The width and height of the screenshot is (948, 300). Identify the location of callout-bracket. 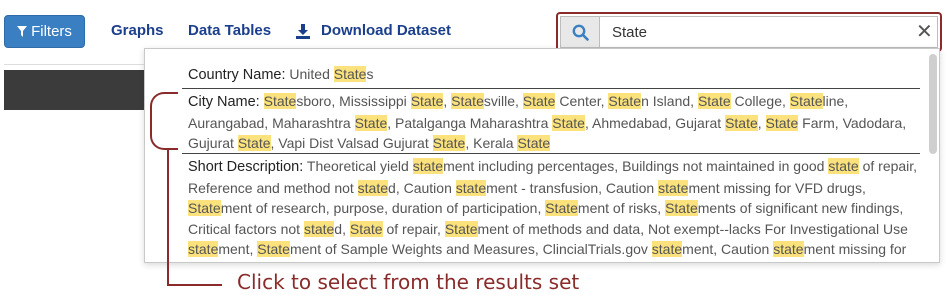
(164, 121).